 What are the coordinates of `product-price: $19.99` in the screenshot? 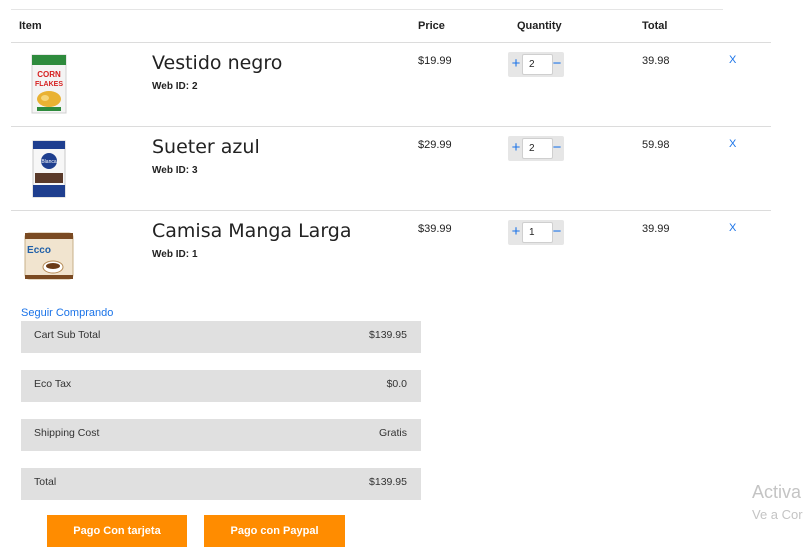 It's located at (435, 61).